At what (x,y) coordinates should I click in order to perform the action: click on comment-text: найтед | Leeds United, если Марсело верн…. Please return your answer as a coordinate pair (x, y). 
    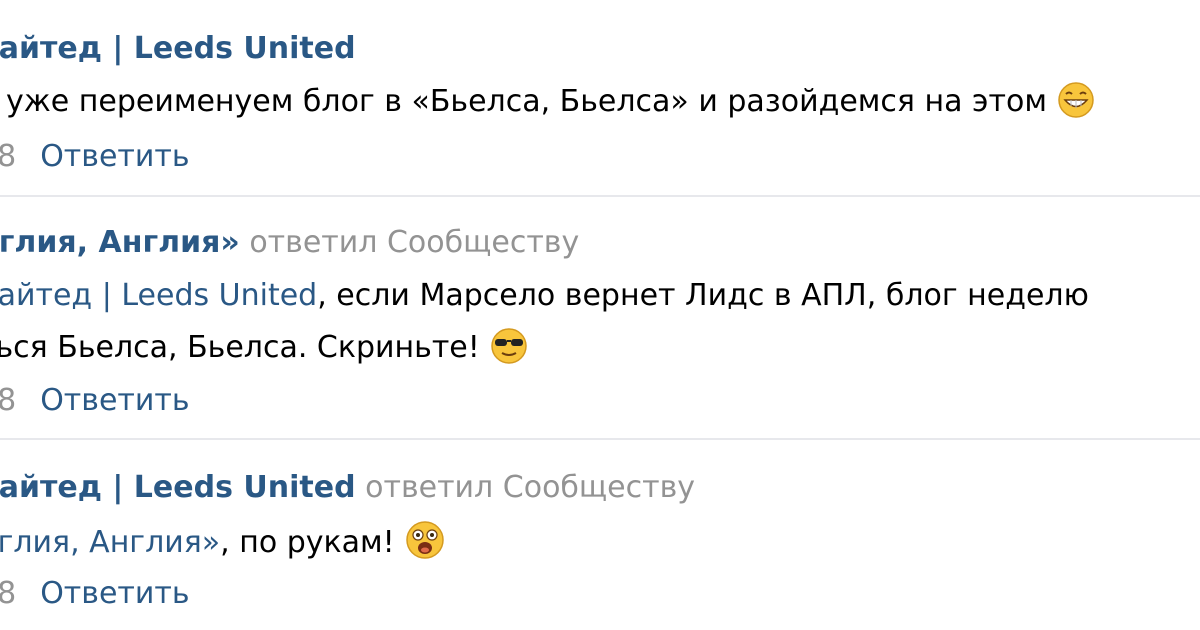
    Looking at the image, I should click on (544, 296).